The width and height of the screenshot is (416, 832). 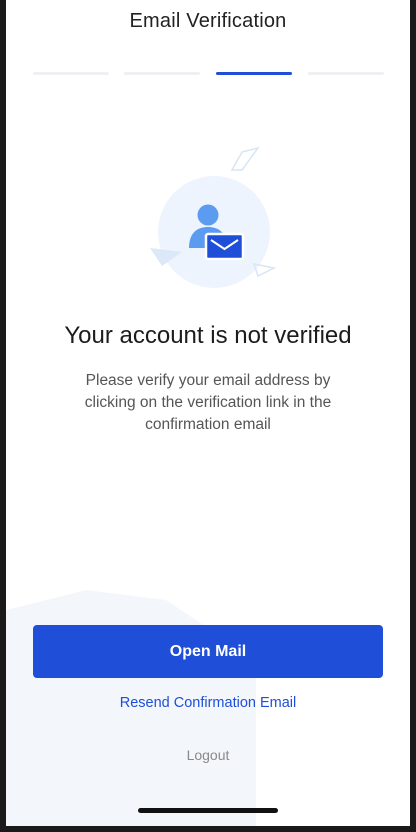 I want to click on status-heading: Your account is not verified, so click(x=208, y=335).